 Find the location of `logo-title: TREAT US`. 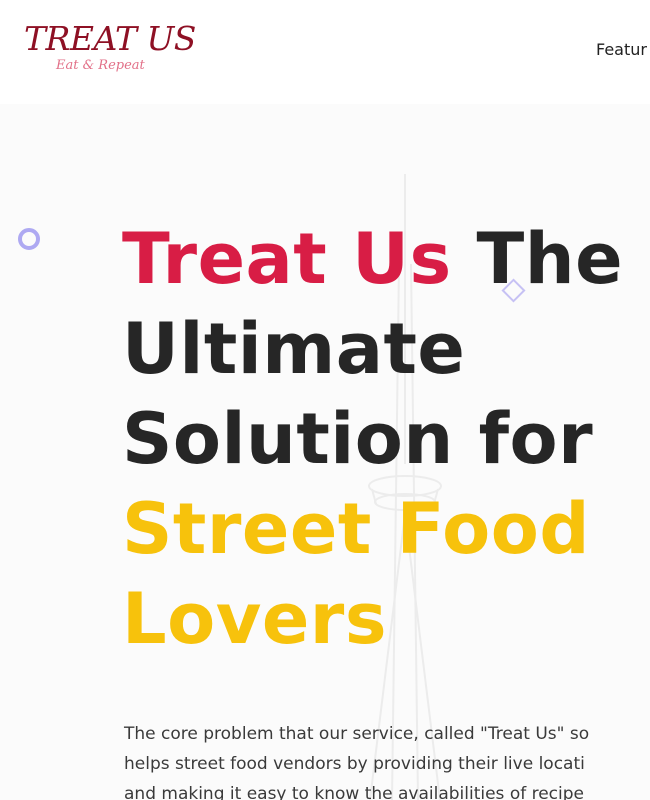

logo-title: TREAT US is located at coordinates (110, 38).